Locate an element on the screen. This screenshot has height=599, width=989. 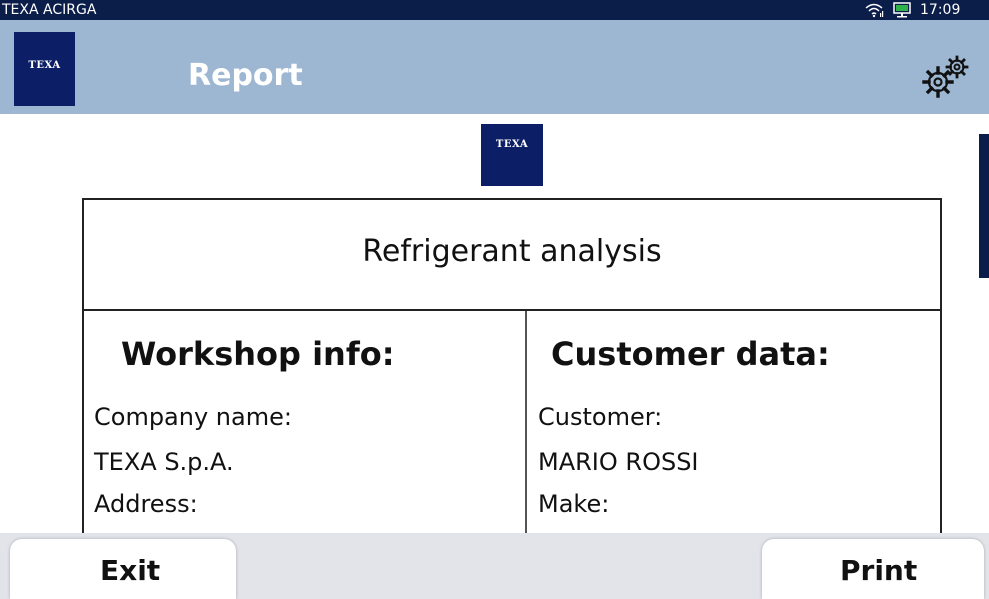
customer-field-label: Make: is located at coordinates (574, 504).